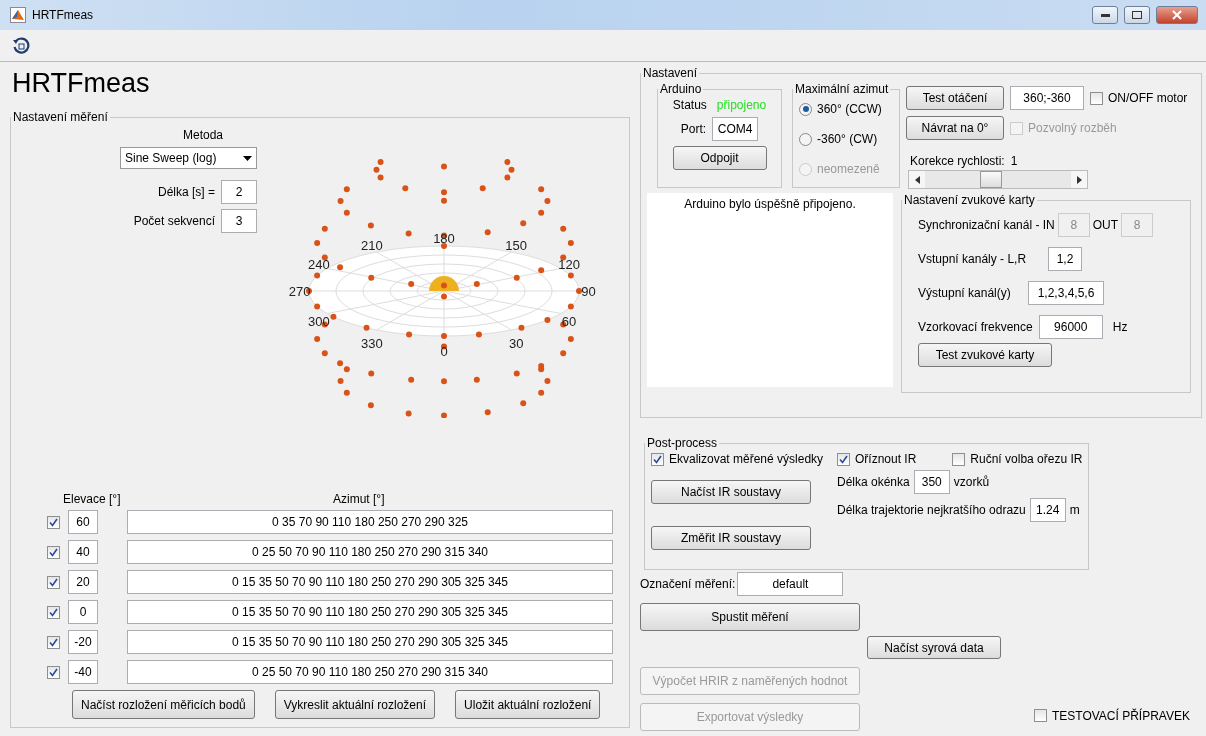 This screenshot has width=1206, height=736. I want to click on sync-label: Synchronizační kanál - IN, so click(986, 225).